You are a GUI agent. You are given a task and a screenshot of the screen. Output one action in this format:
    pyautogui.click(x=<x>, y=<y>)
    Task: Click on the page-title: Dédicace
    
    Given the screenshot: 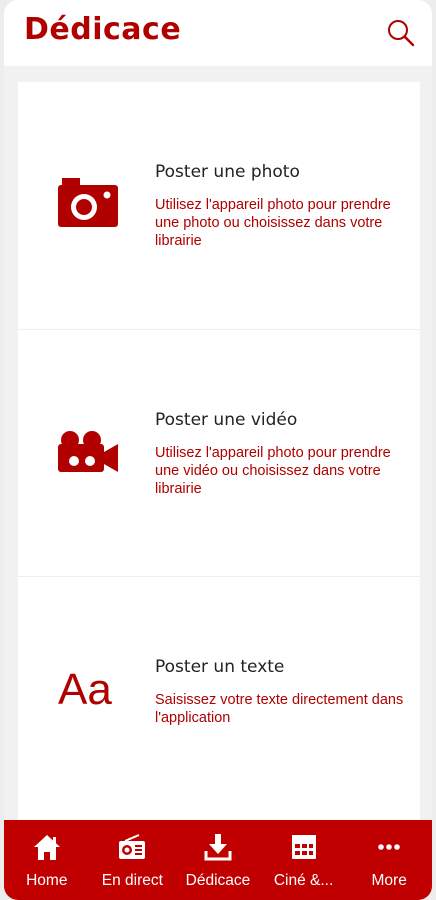 What is the action you would take?
    pyautogui.click(x=103, y=29)
    